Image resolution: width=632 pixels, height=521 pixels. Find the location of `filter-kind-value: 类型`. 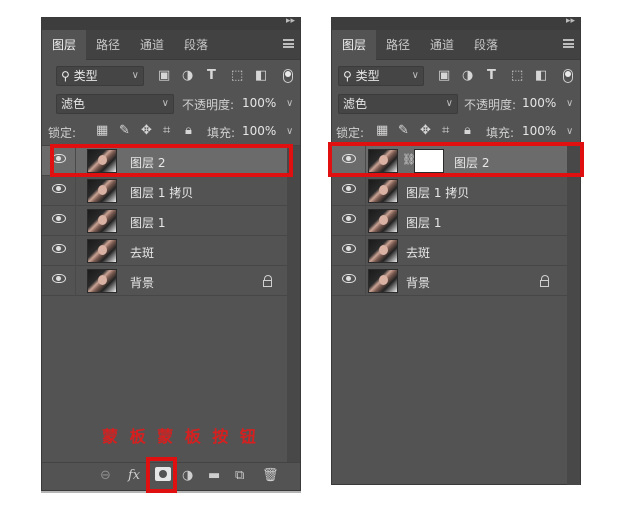

filter-kind-value: 类型 is located at coordinates (85, 76).